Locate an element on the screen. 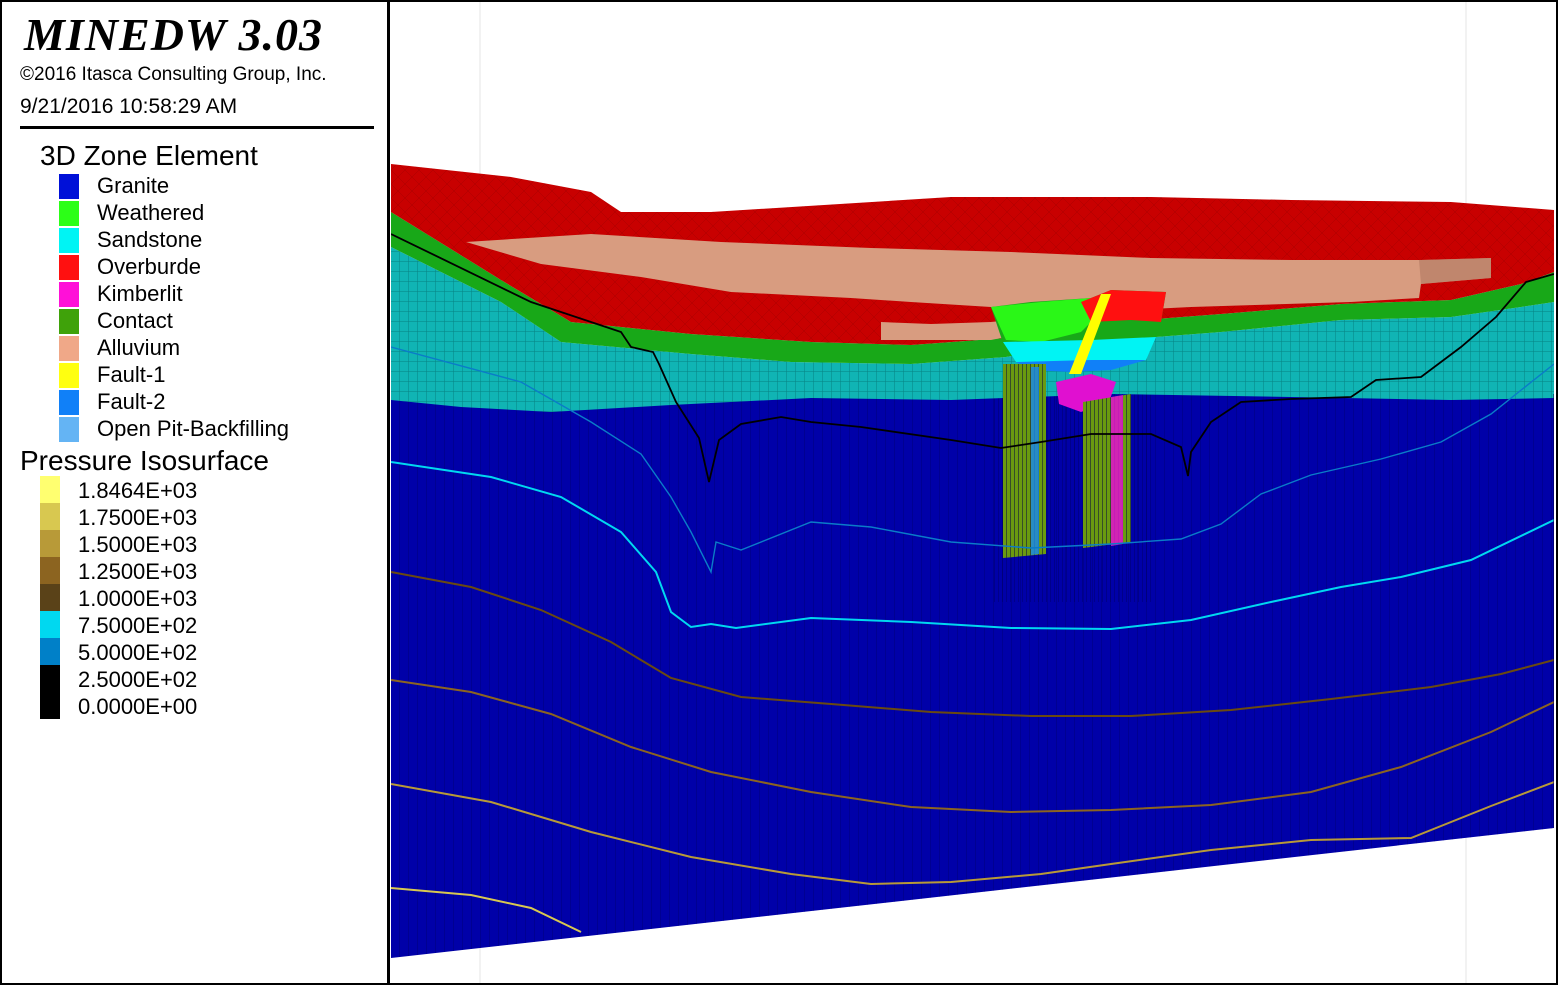 The image size is (1558, 985). zone-label: Granite is located at coordinates (133, 185).